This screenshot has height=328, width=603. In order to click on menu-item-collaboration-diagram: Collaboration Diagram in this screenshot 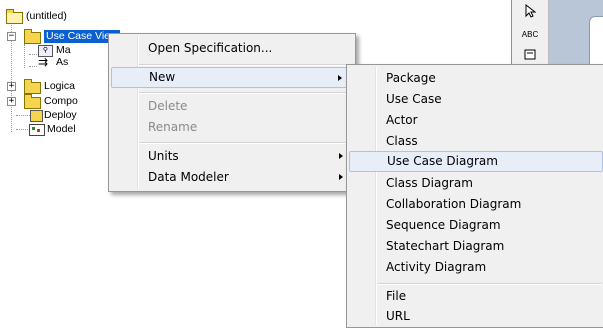, I will do `click(476, 204)`.